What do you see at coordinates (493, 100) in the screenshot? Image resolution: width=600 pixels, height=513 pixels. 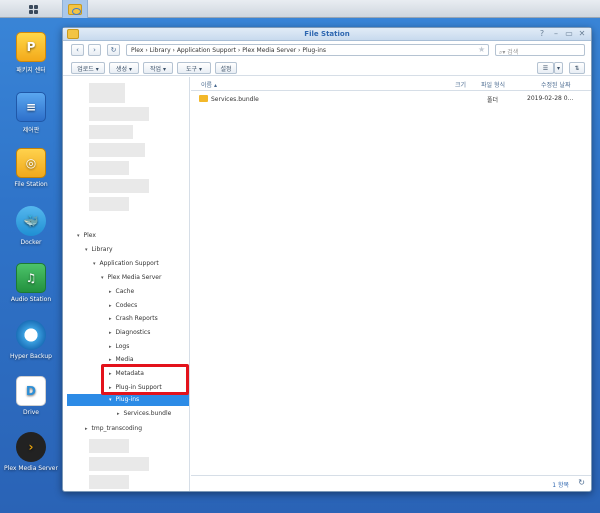 I see `row-type: 폴더` at bounding box center [493, 100].